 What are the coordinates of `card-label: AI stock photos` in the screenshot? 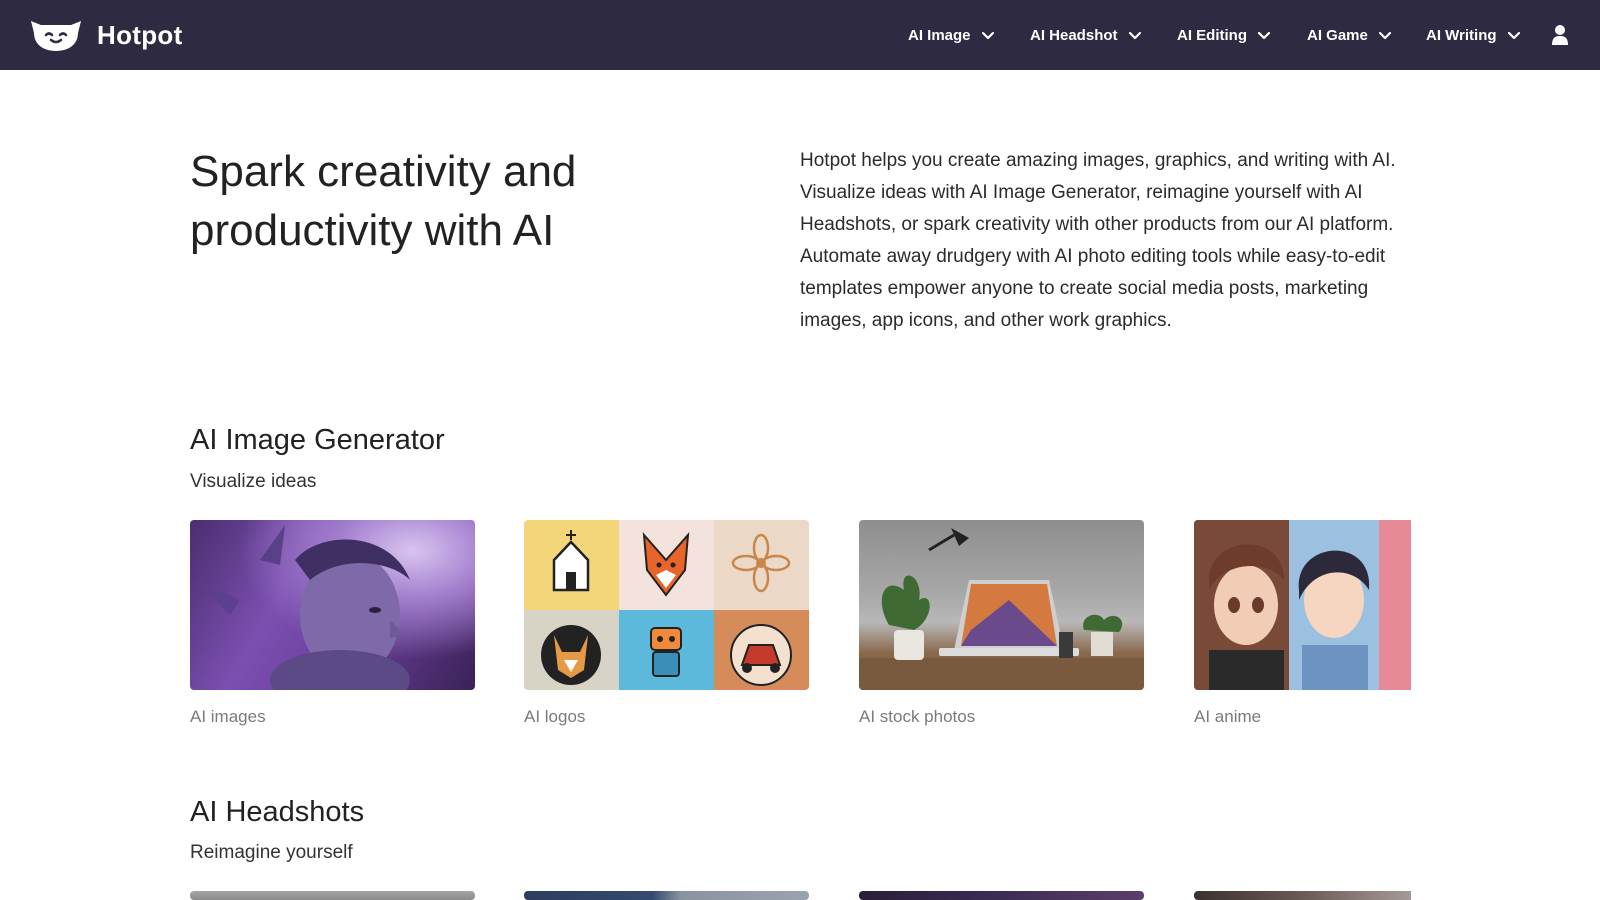 It's located at (917, 717).